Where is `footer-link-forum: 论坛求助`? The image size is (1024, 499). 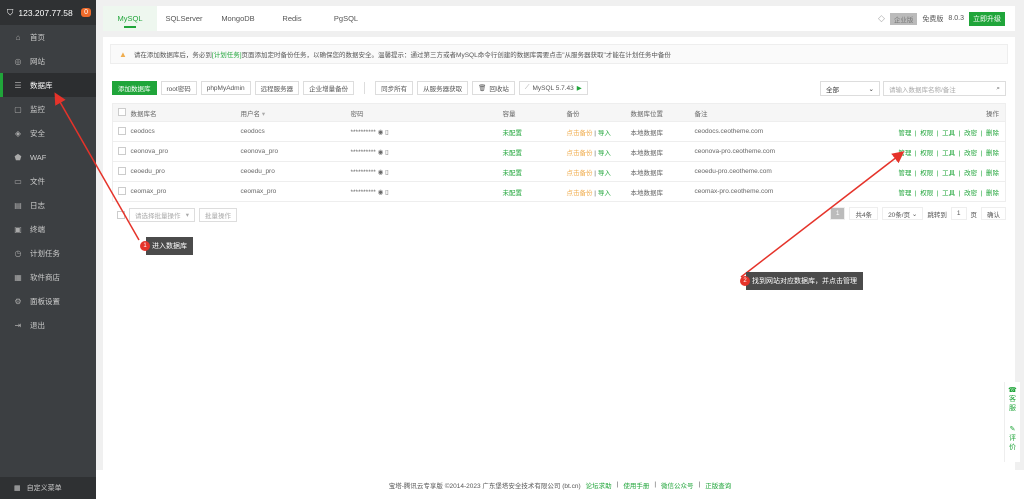
footer-link-forum: 论坛求助 is located at coordinates (599, 485).